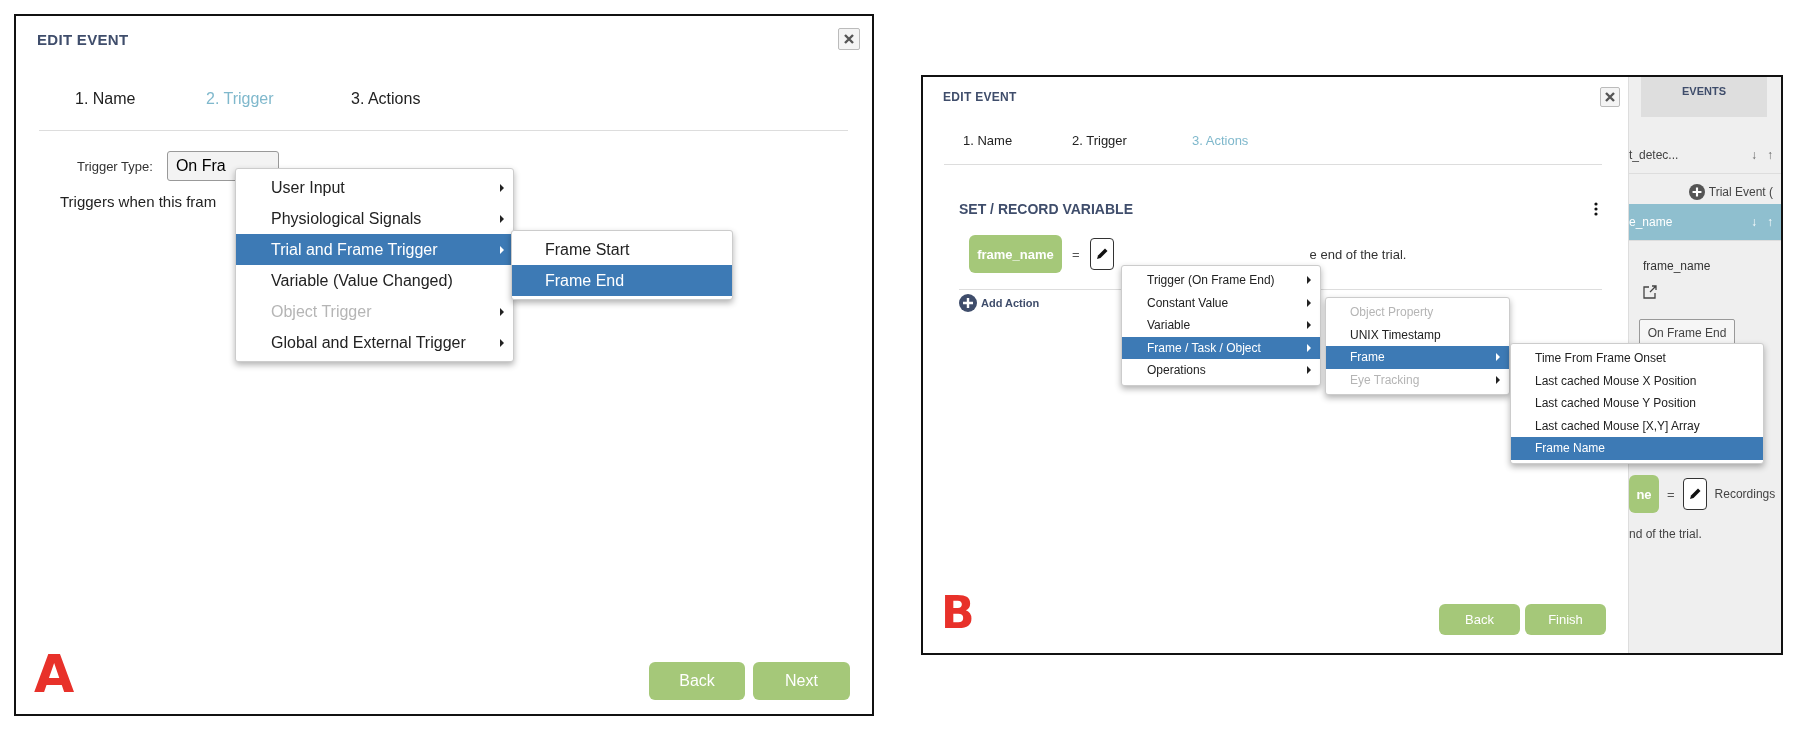  I want to click on field-label: Trigger Type:, so click(115, 166).